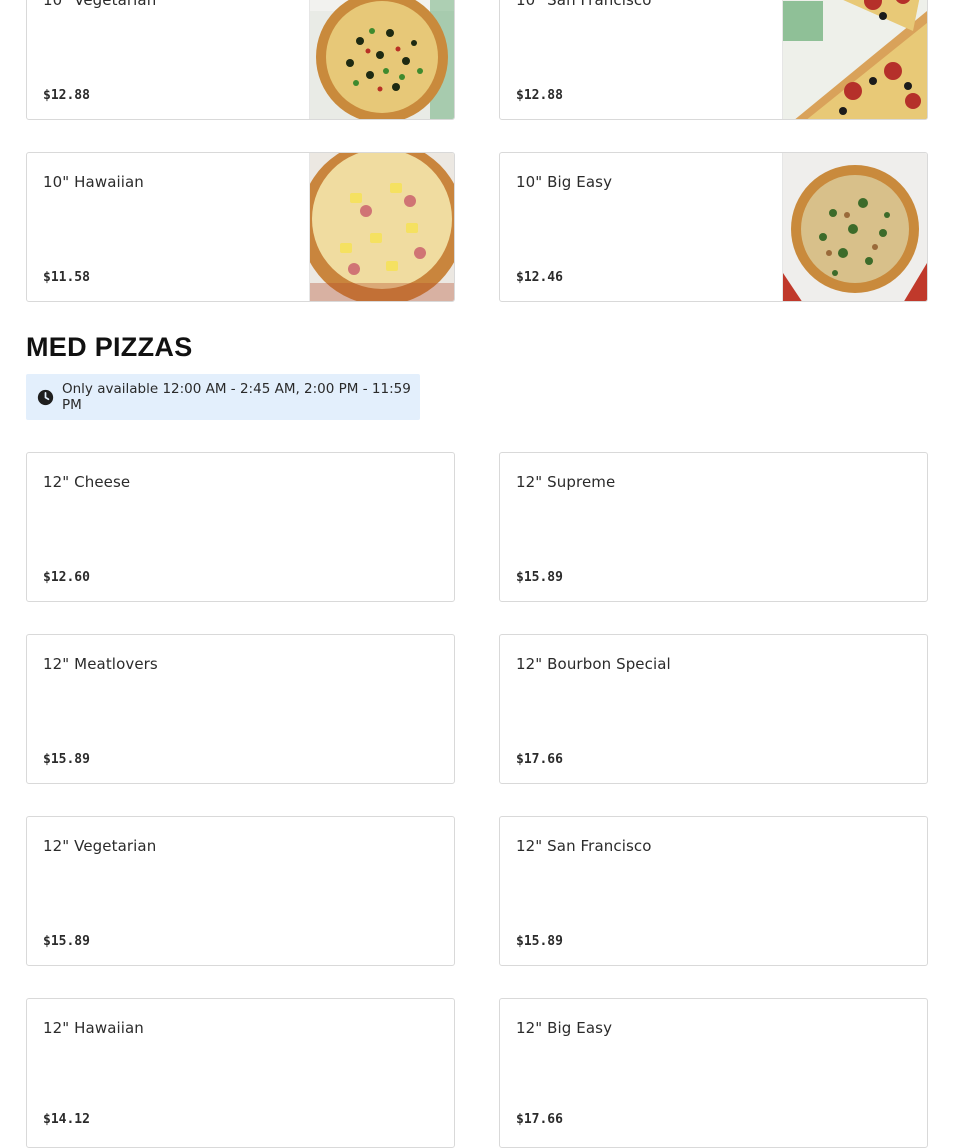 The width and height of the screenshot is (970, 1148). What do you see at coordinates (539, 277) in the screenshot?
I see `menu-item-price: $12.46` at bounding box center [539, 277].